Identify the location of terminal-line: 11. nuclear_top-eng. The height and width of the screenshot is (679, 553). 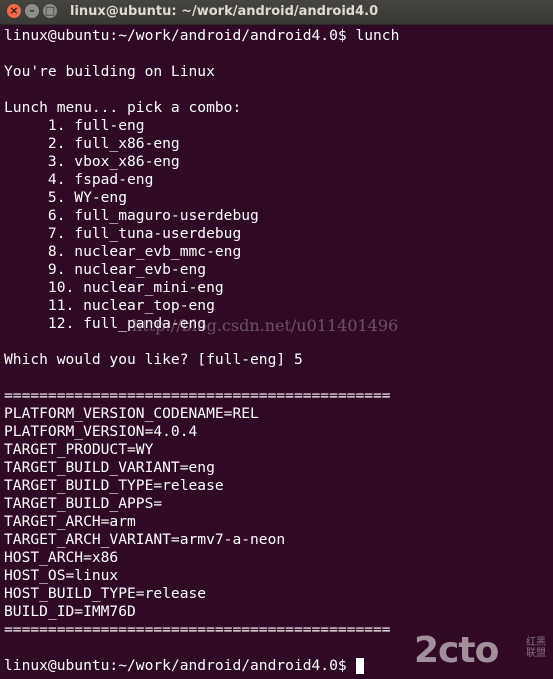
(109, 305).